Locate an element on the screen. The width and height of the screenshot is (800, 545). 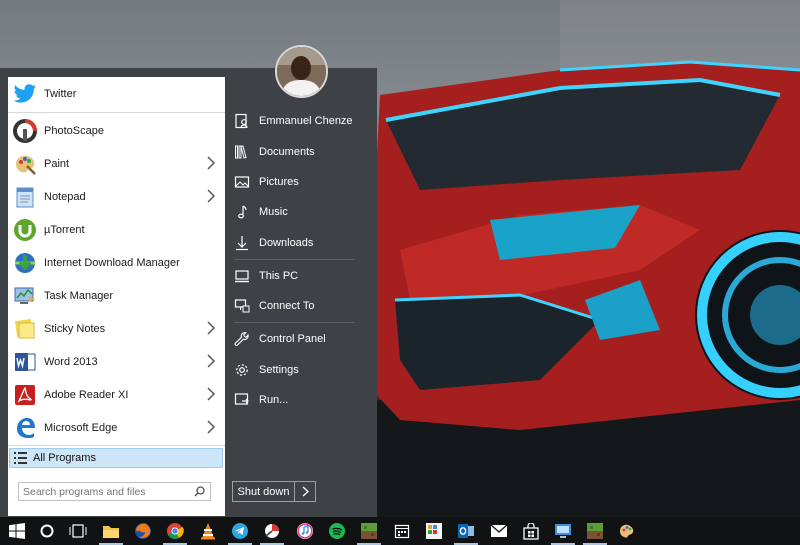
adobe-reader-icon is located at coordinates (25, 395).